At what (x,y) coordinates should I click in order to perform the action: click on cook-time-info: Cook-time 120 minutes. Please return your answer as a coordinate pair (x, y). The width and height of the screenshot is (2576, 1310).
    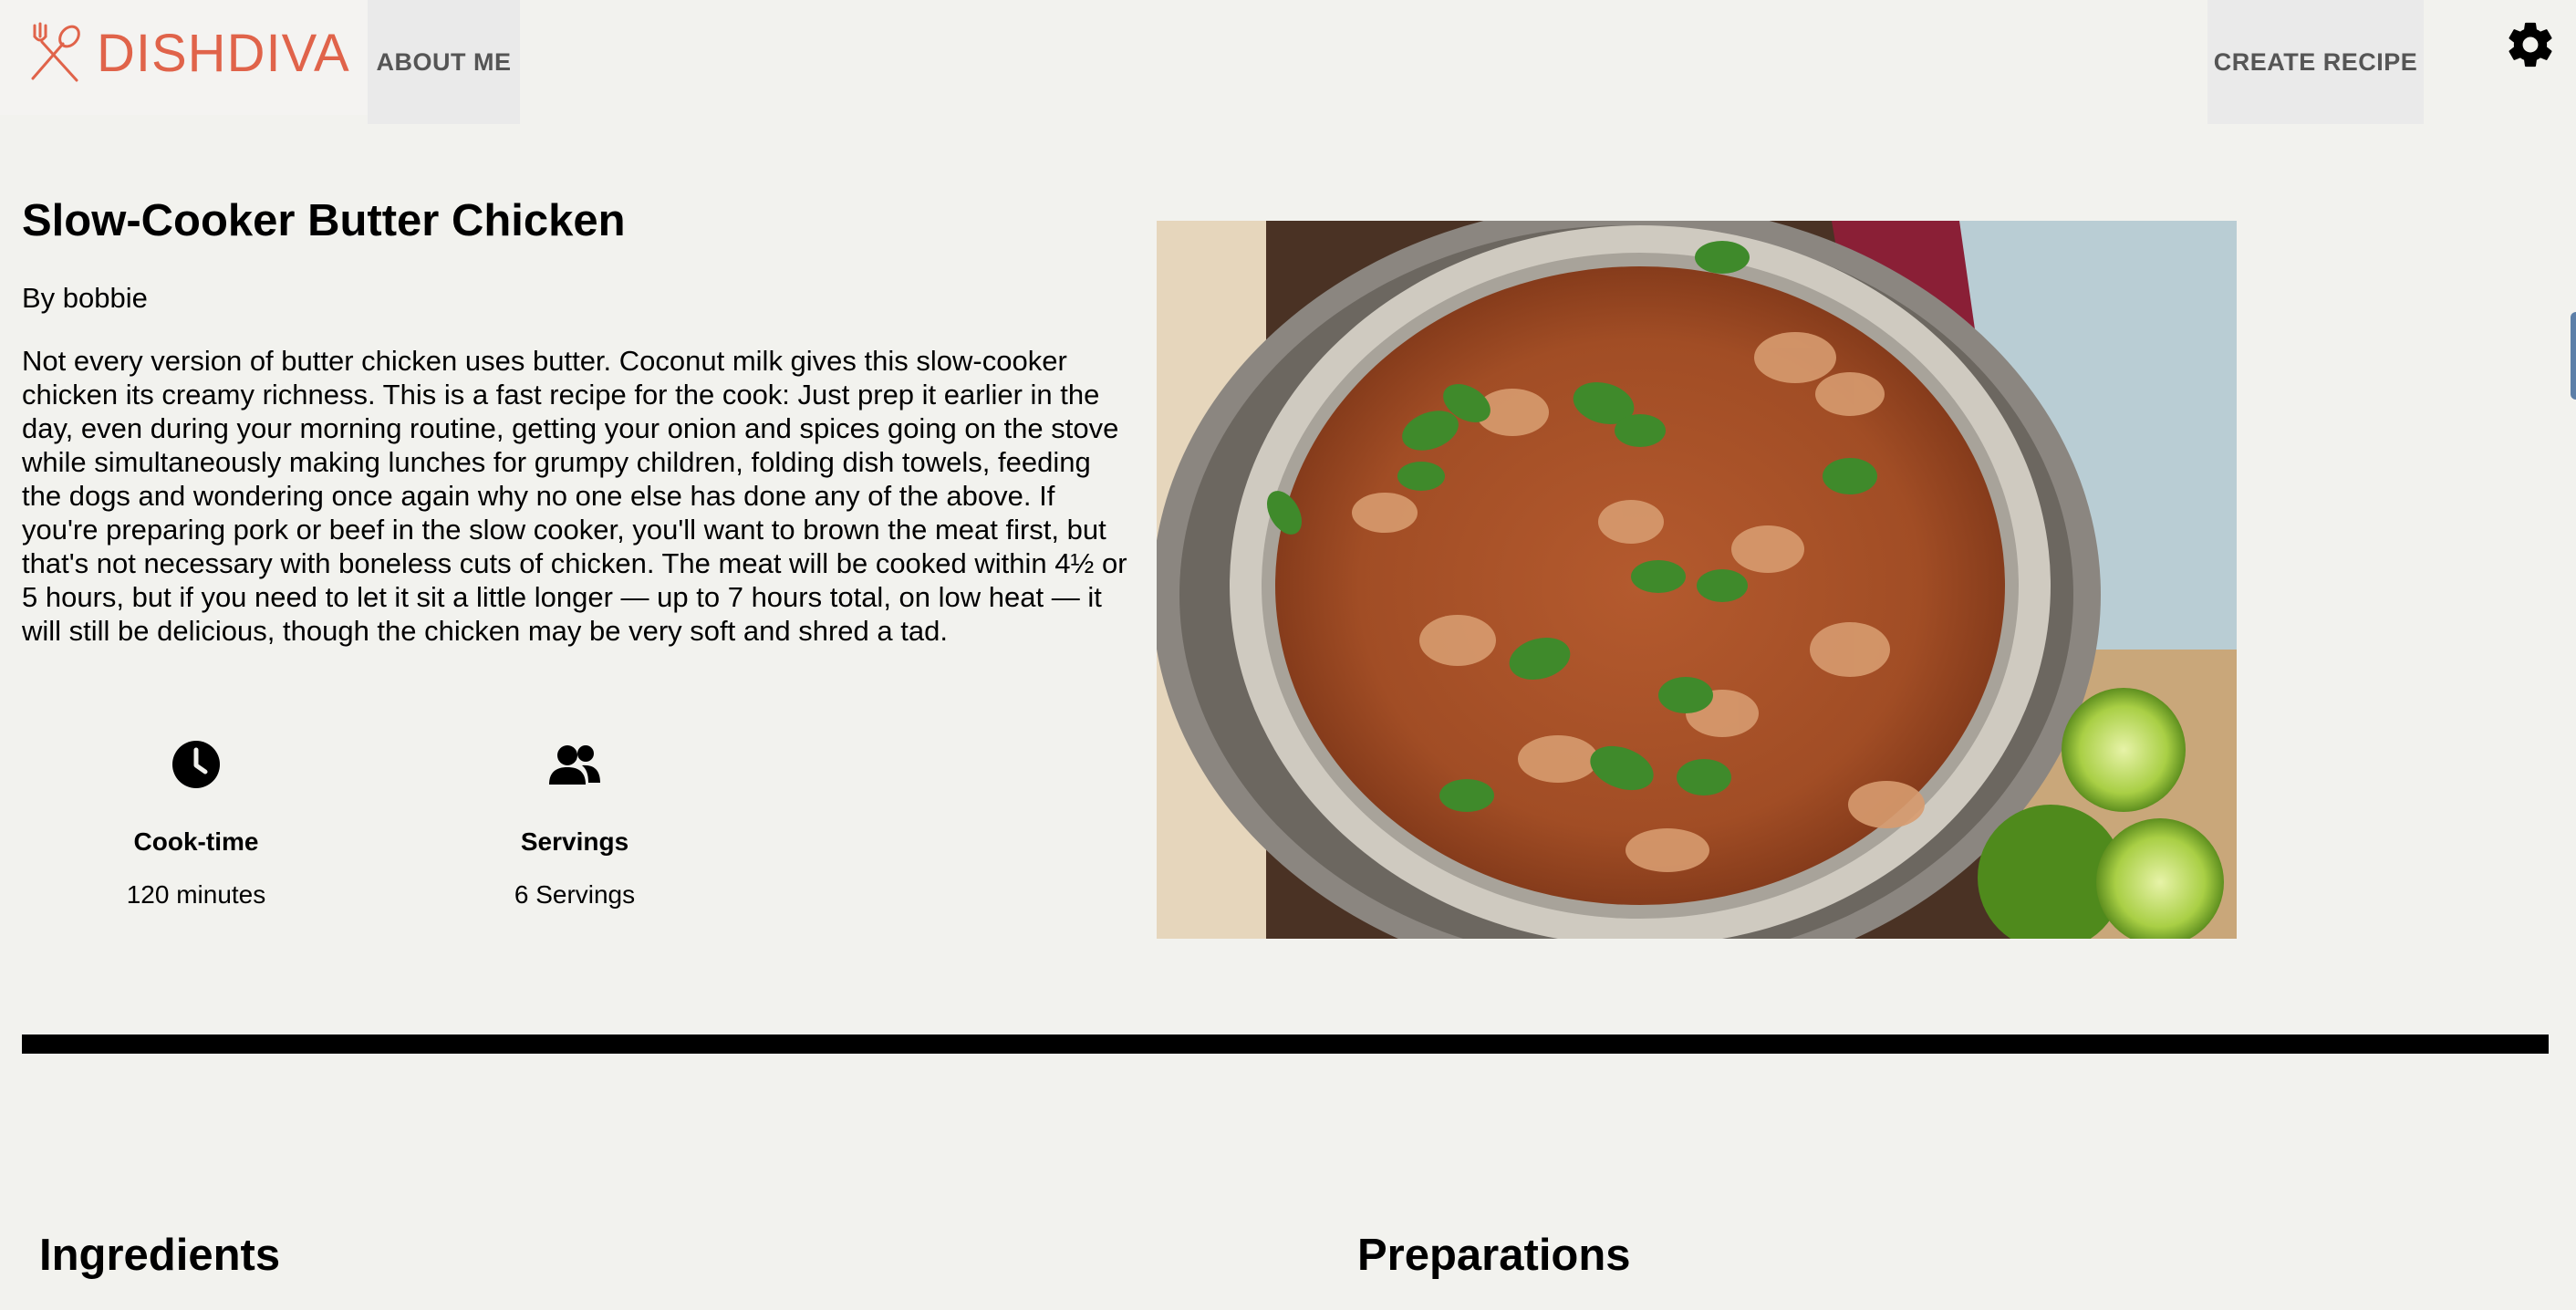
    Looking at the image, I should click on (196, 823).